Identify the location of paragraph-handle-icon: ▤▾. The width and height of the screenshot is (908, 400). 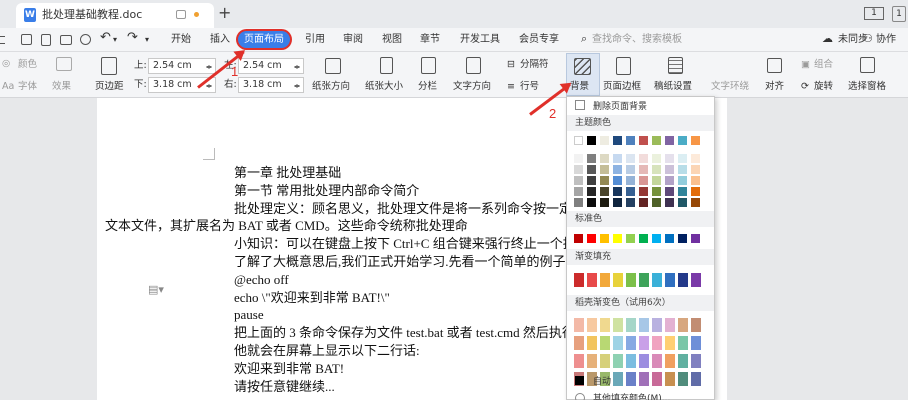
(156, 289).